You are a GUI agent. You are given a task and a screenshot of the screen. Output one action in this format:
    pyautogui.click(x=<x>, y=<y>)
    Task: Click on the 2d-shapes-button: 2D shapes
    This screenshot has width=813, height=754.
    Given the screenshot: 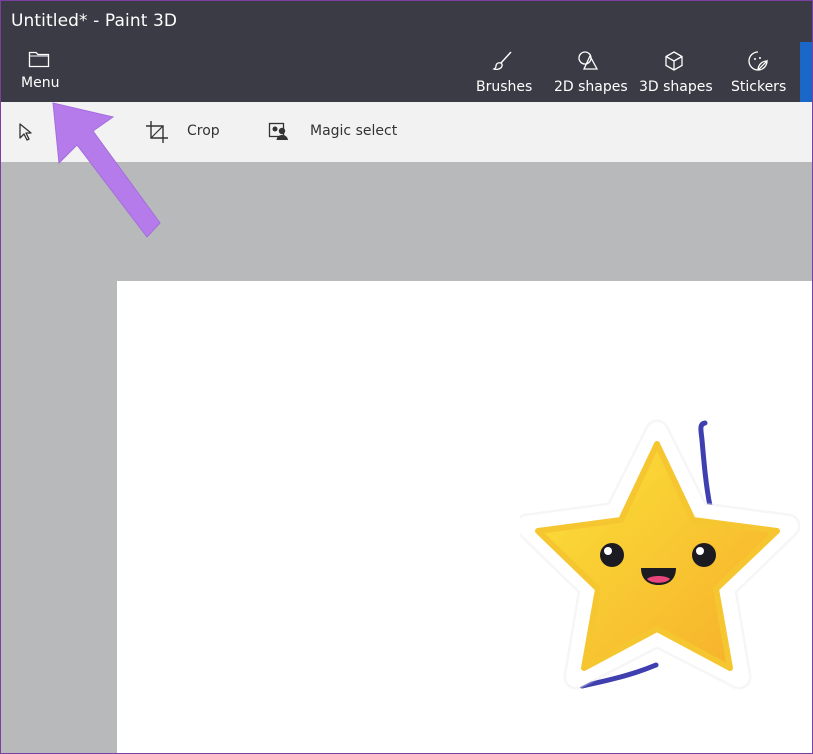 What is the action you would take?
    pyautogui.click(x=589, y=71)
    